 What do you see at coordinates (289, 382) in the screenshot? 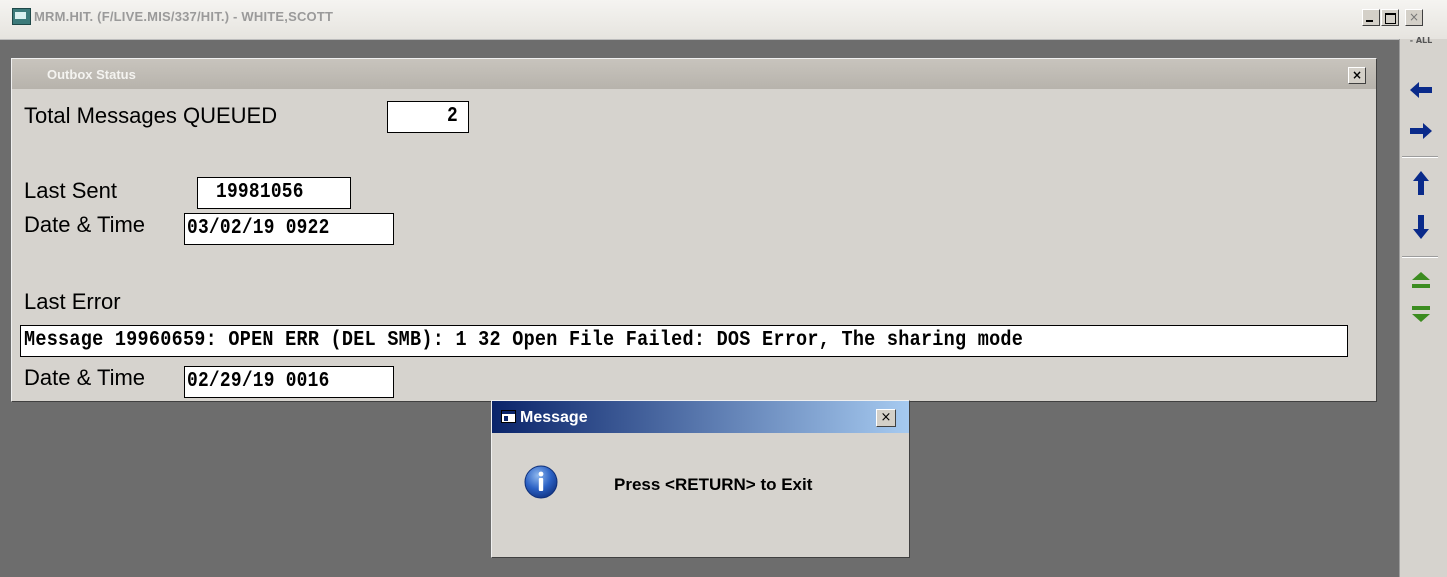
I see `error-datetime-field: 02/29/19 0016` at bounding box center [289, 382].